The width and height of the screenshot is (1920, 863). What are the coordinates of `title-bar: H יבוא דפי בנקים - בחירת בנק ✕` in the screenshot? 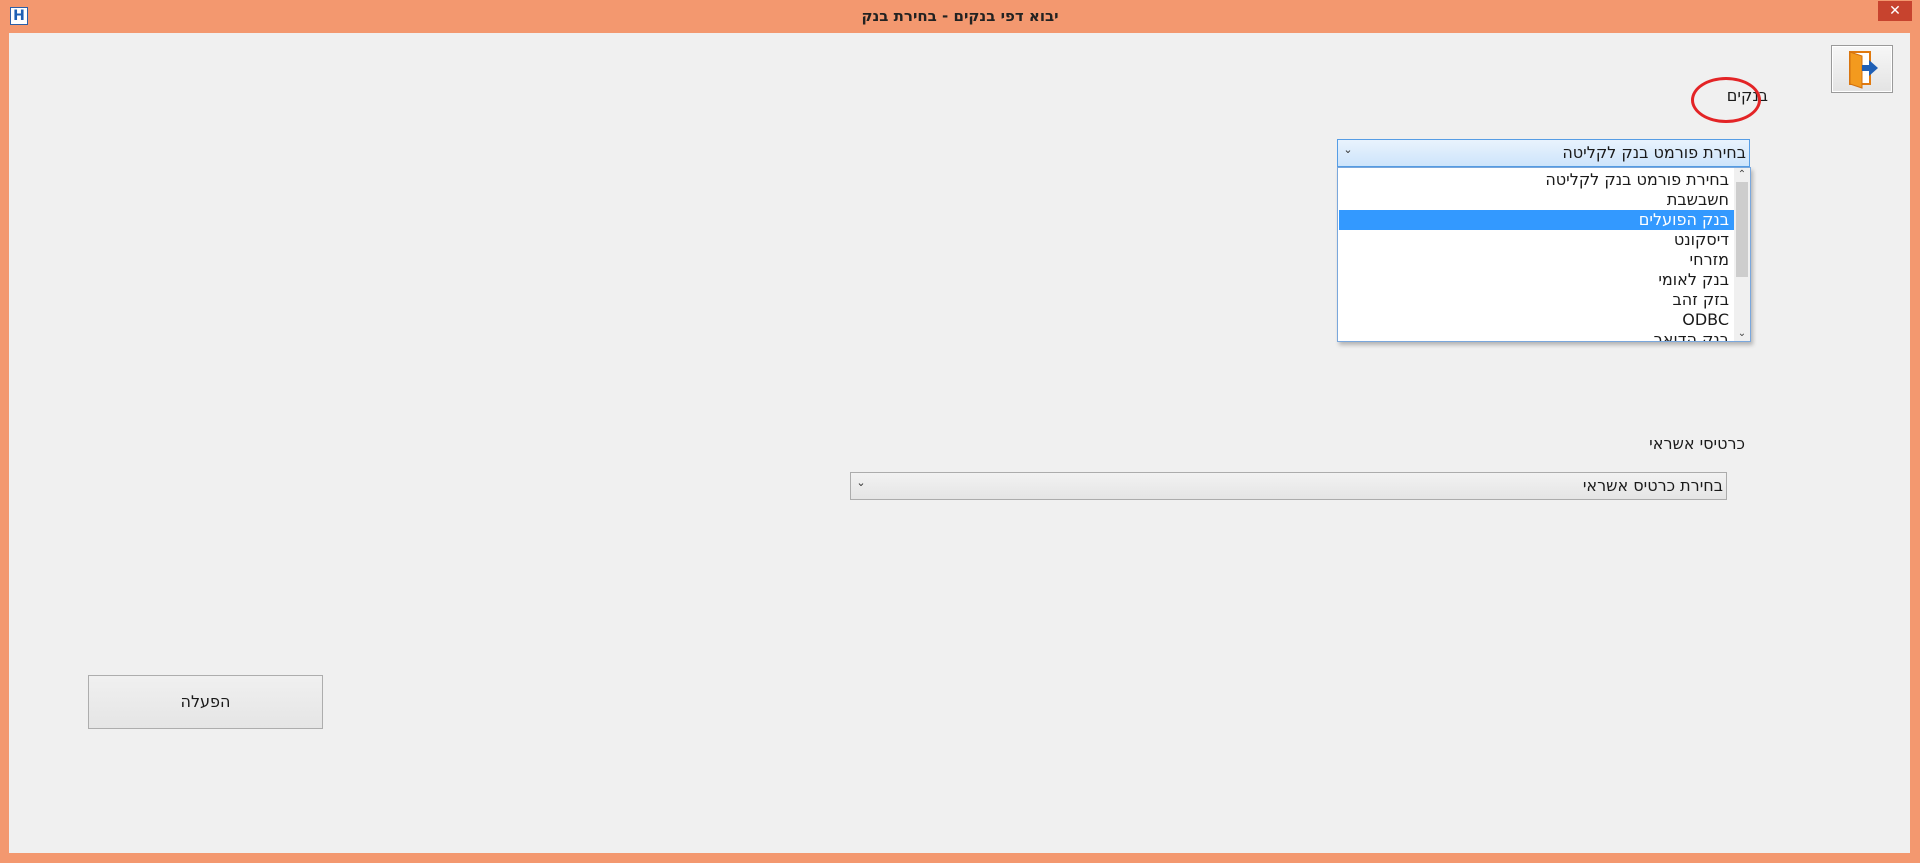 It's located at (960, 16).